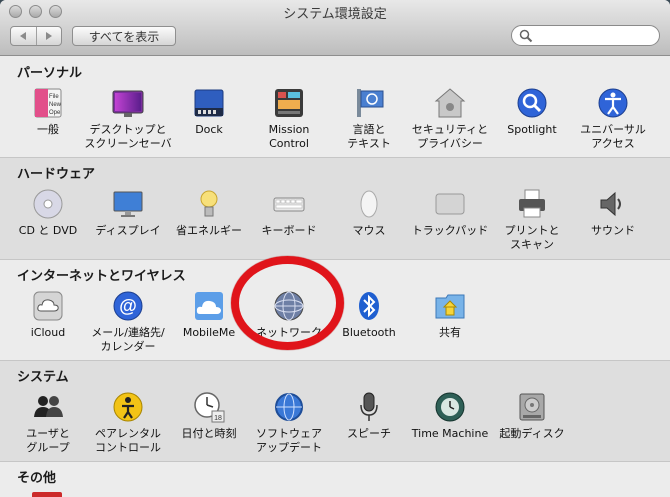 The width and height of the screenshot is (670, 497). Describe the element at coordinates (532, 203) in the screenshot. I see `print-scan-icon` at that location.